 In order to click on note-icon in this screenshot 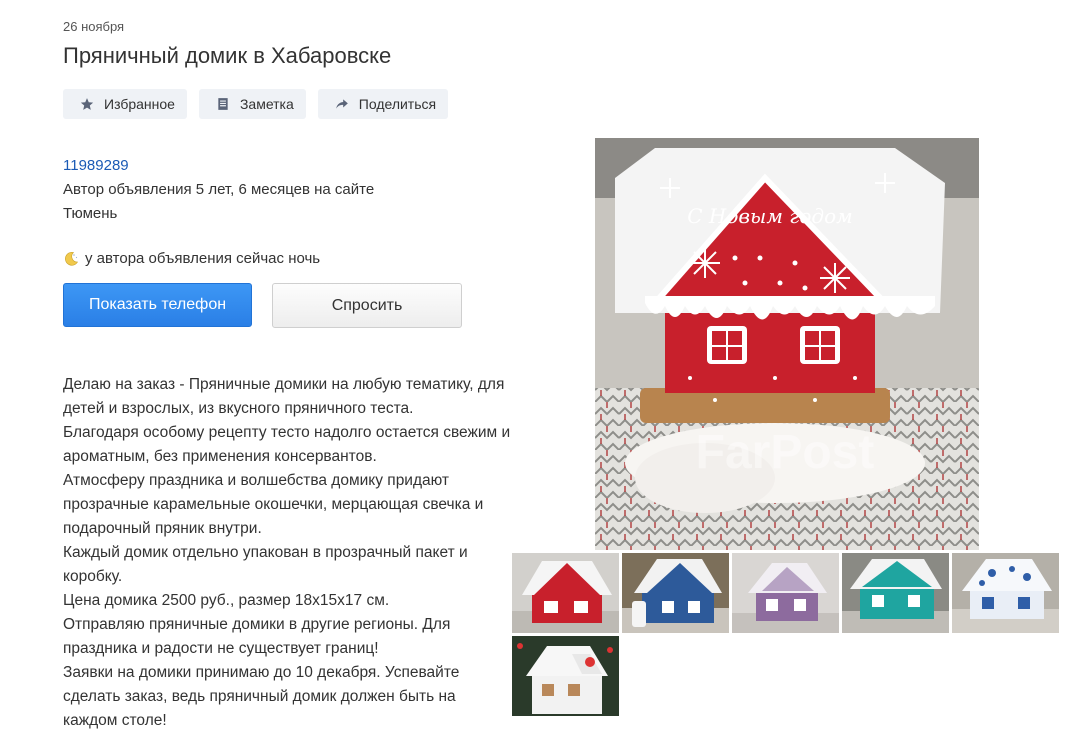, I will do `click(223, 104)`.